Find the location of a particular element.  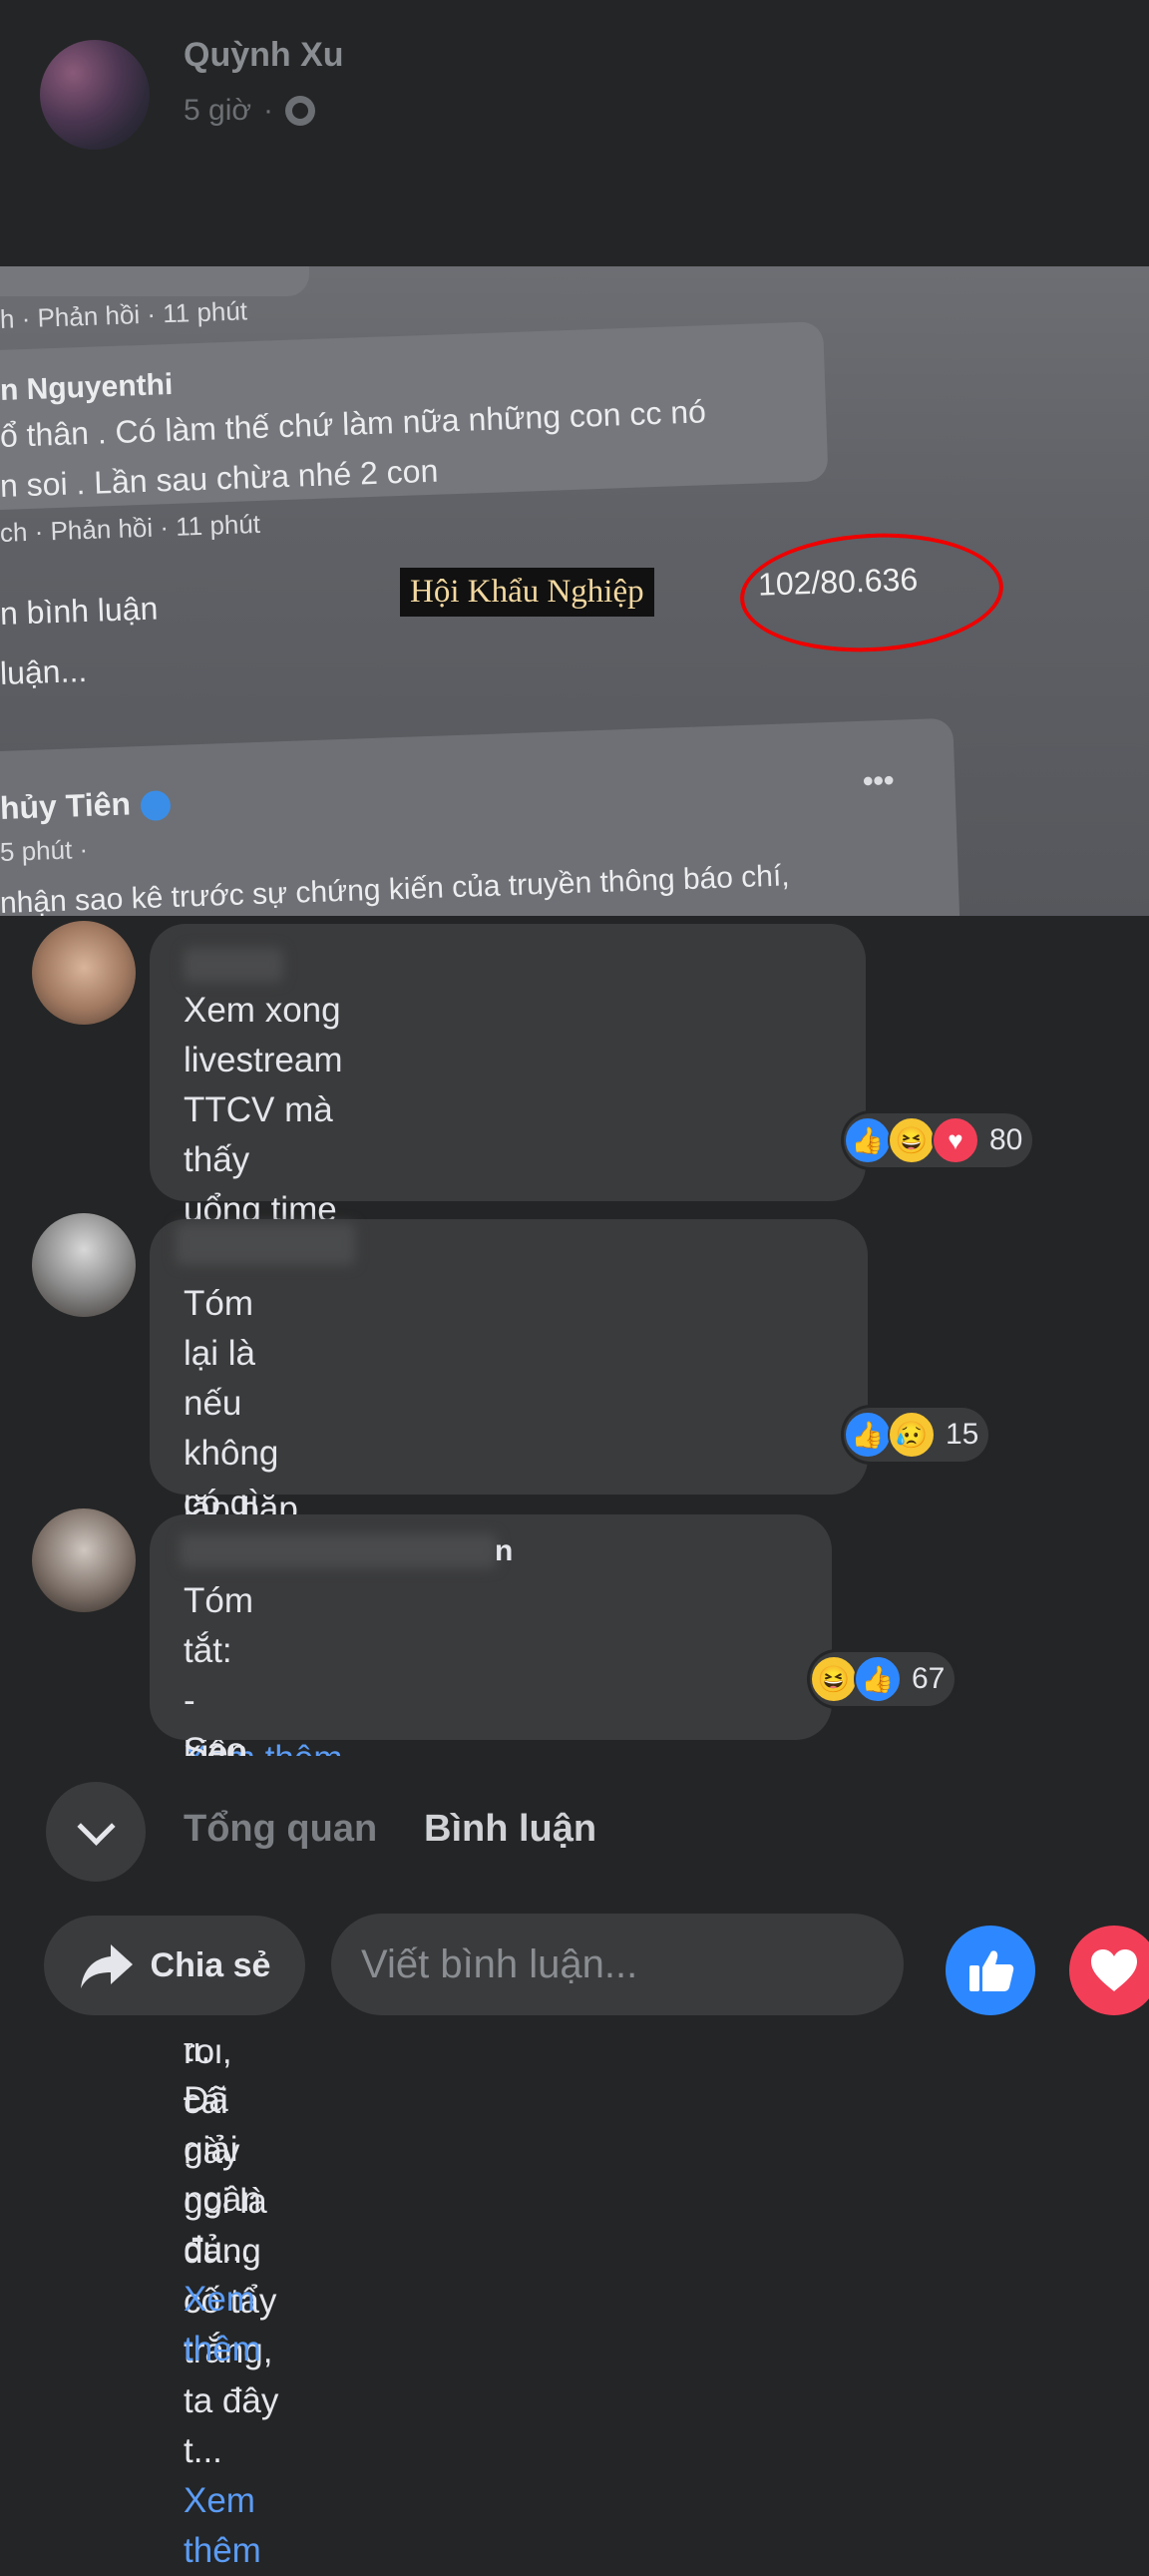

reaction-count: 80 is located at coordinates (1006, 1139).